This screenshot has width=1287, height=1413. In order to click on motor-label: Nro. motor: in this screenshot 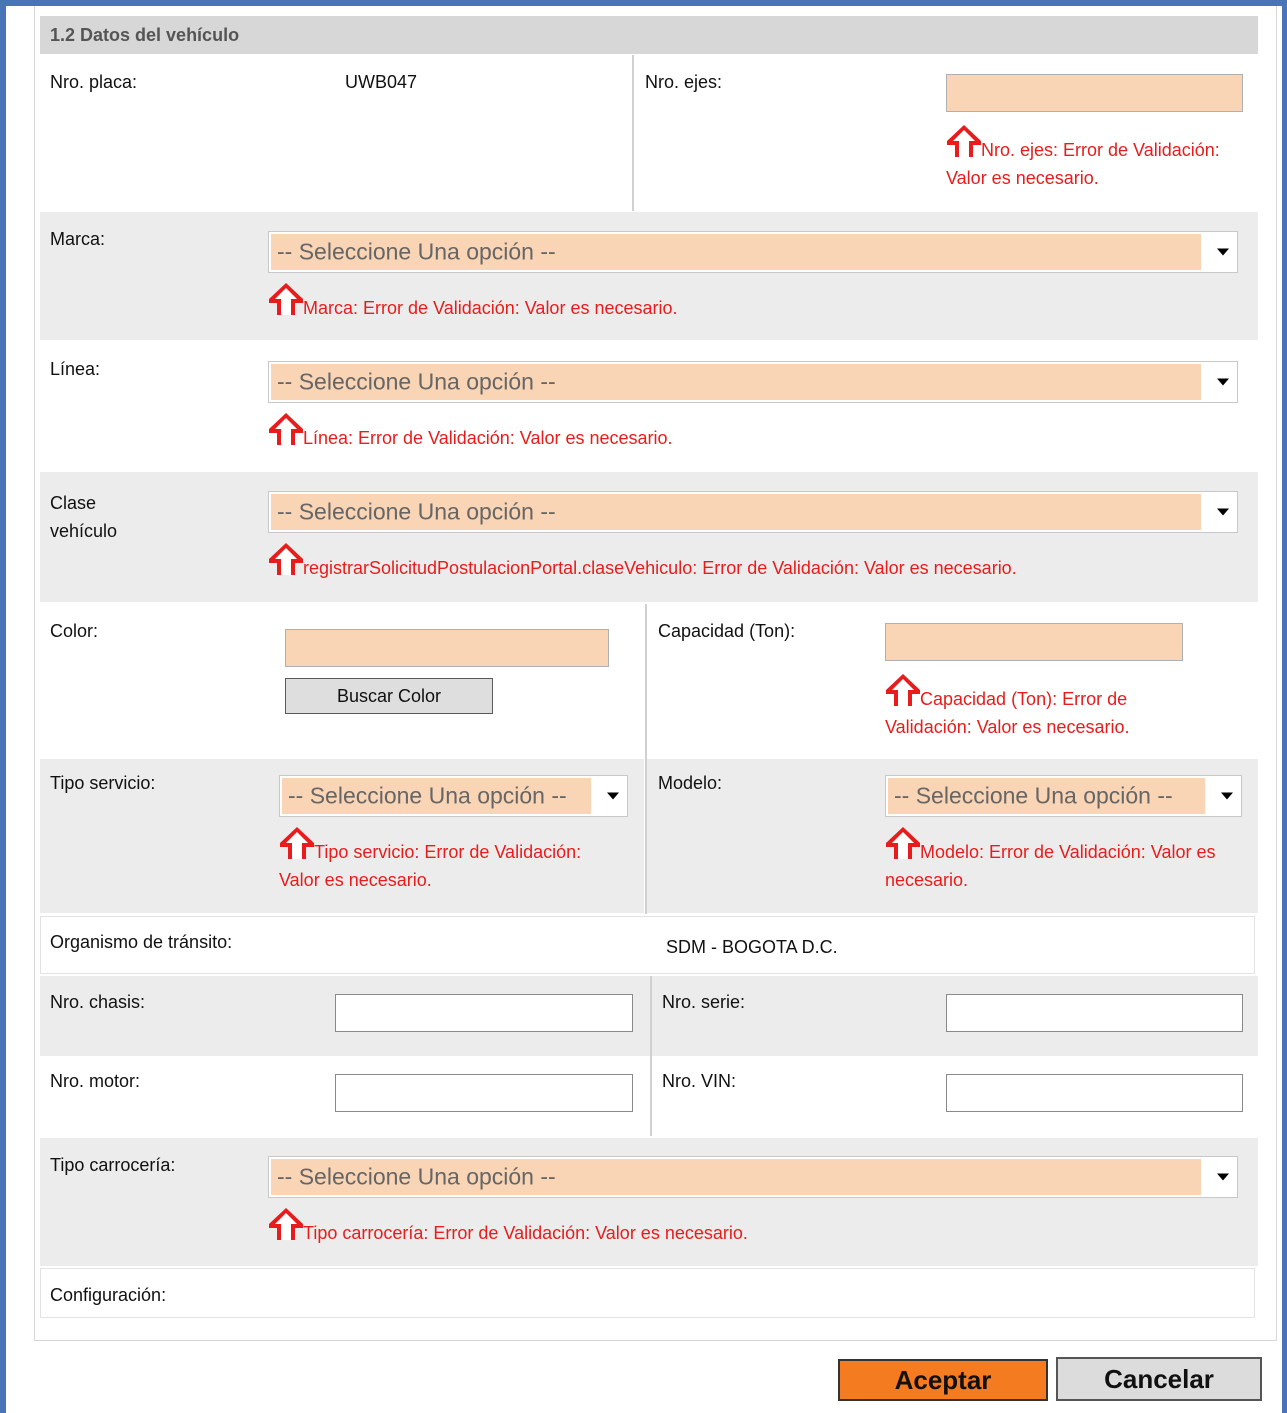, I will do `click(95, 1081)`.